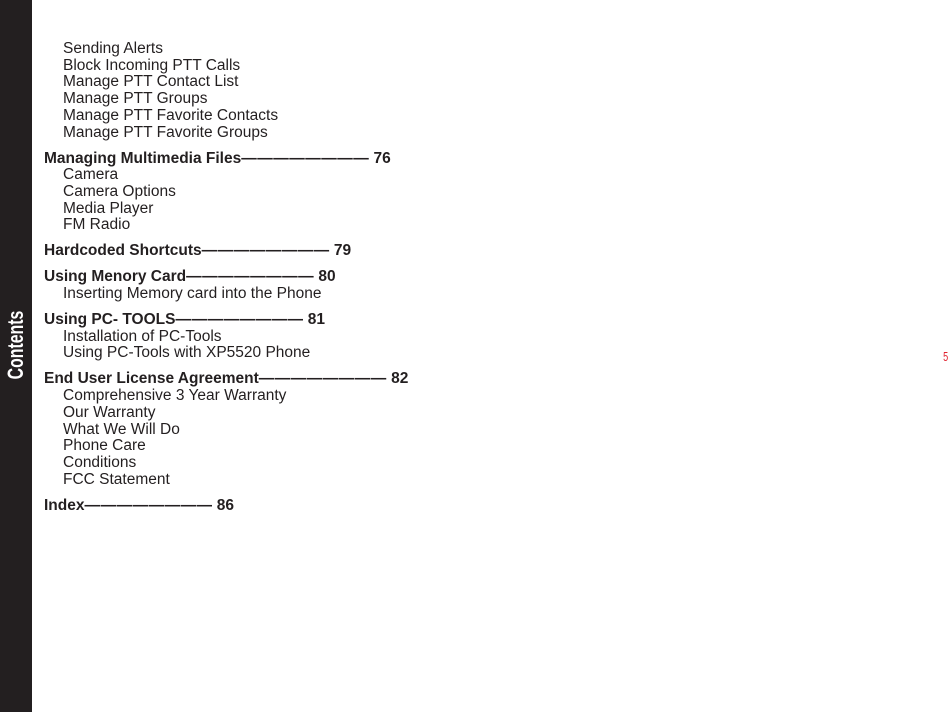  I want to click on contents-label: Contents, so click(15, 345).